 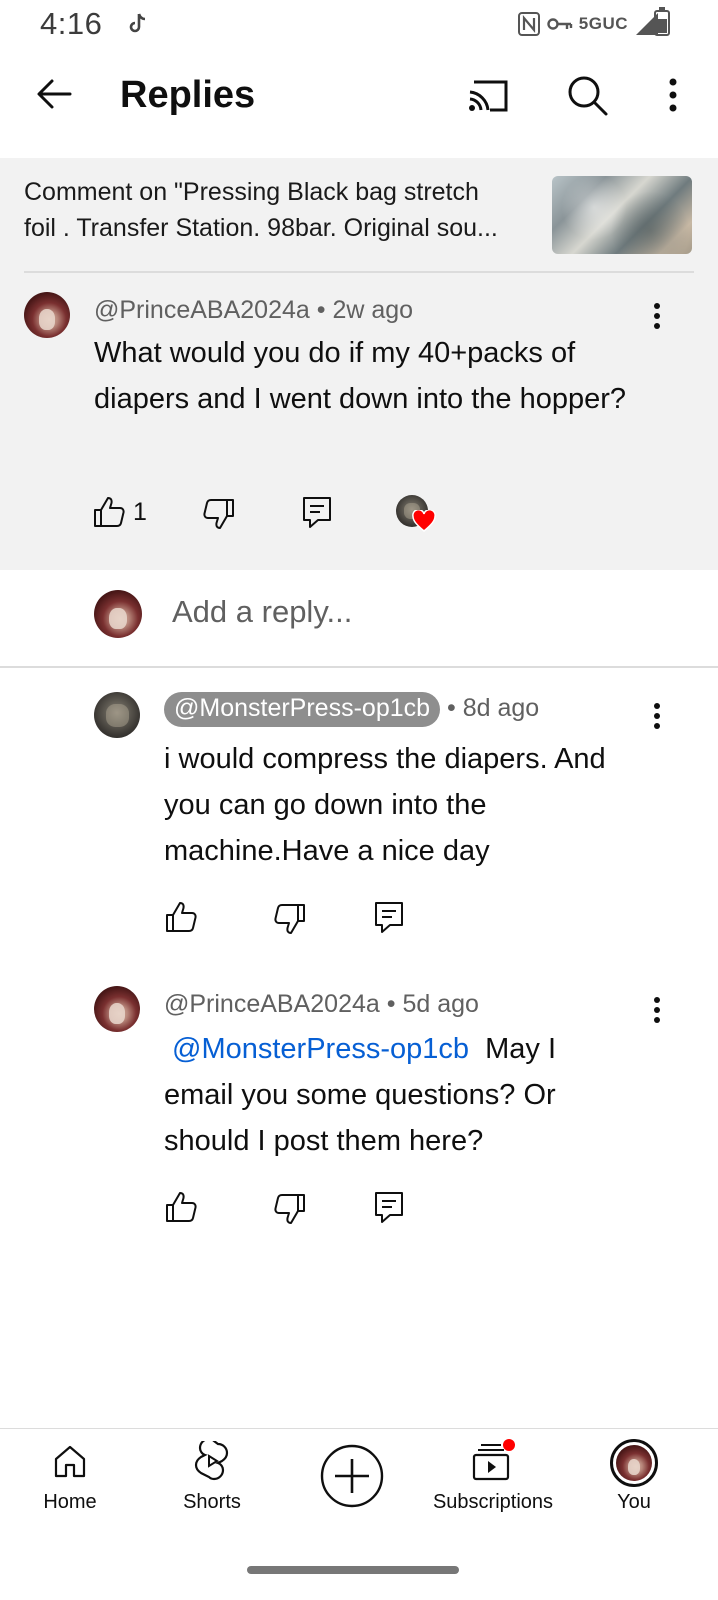 What do you see at coordinates (662, 21) in the screenshot?
I see `battery-icon` at bounding box center [662, 21].